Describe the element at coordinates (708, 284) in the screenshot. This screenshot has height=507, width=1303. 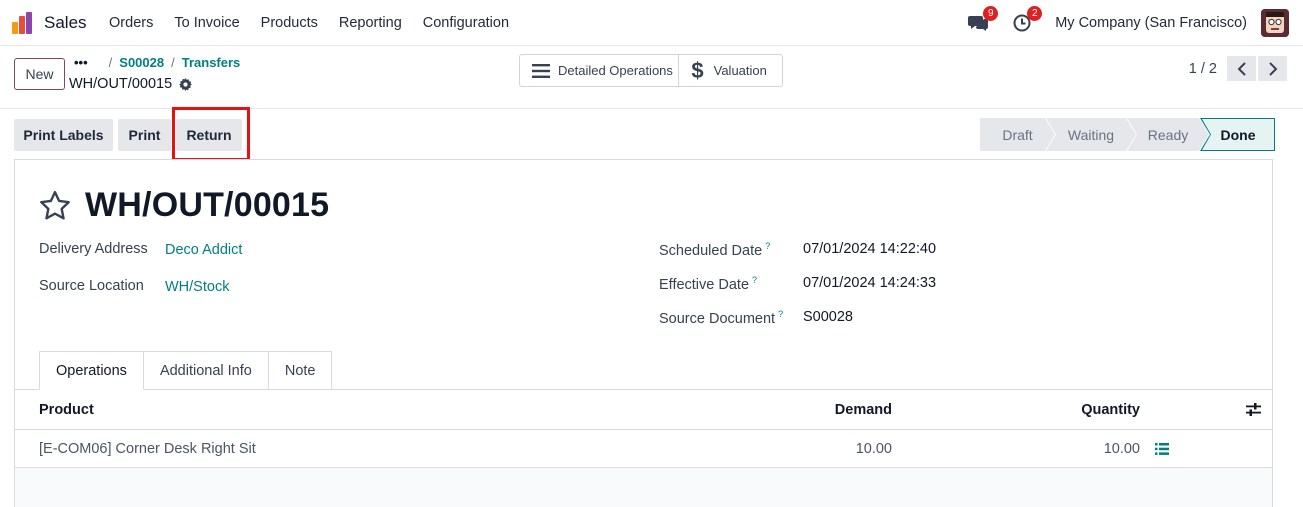
I see `effective-date-label: Effective Date?` at that location.